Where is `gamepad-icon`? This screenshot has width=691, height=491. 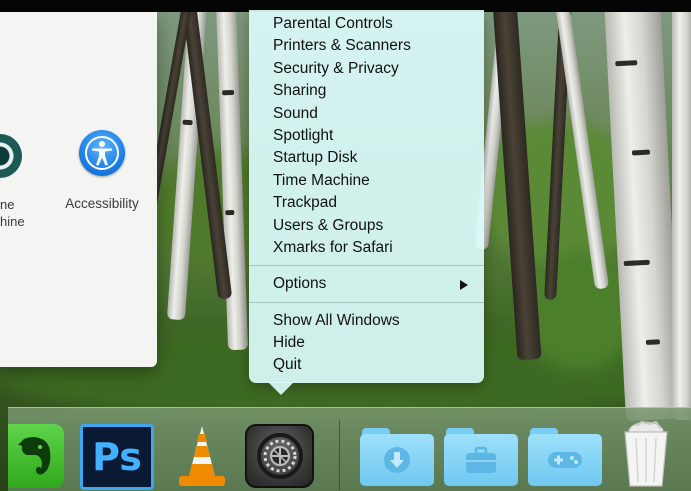 gamepad-icon is located at coordinates (565, 460).